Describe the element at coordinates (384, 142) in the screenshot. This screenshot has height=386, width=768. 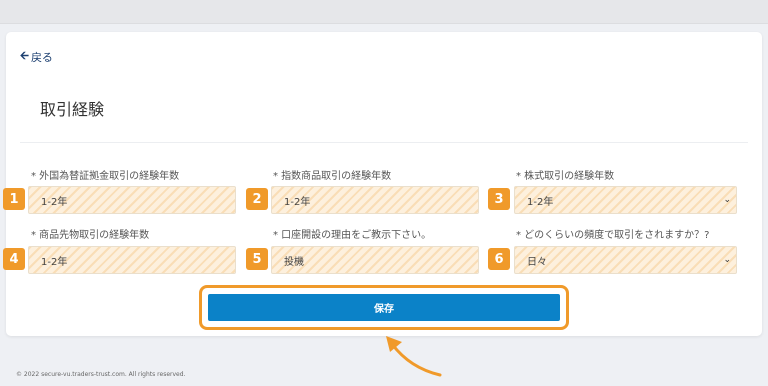
I see `divider` at that location.